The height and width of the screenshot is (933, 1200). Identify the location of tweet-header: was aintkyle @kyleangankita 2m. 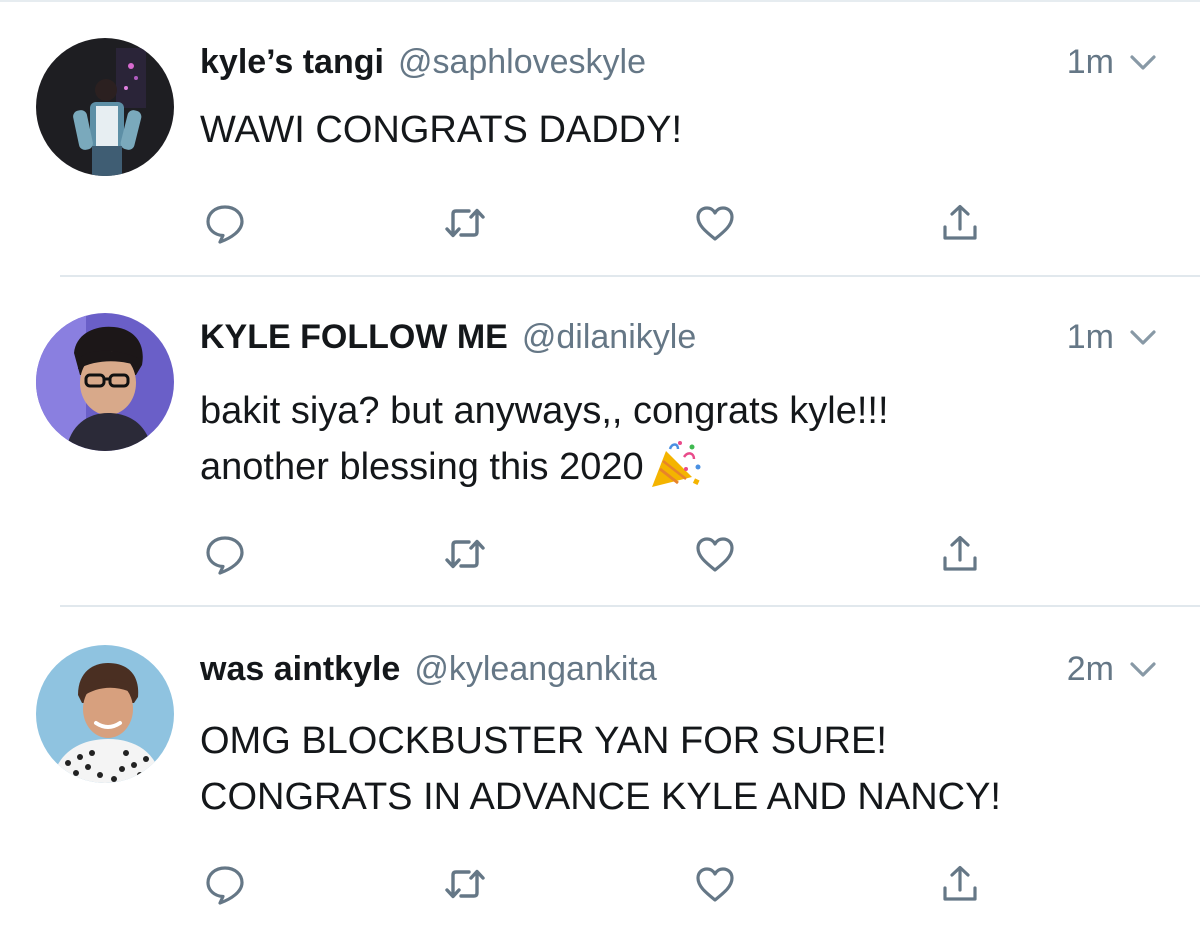
(680, 669).